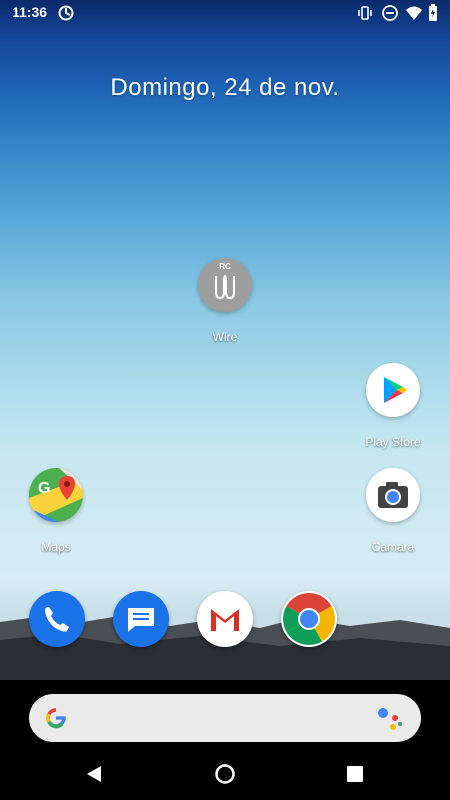 Image resolution: width=450 pixels, height=800 pixels. I want to click on app-wire: RC Wire, so click(225, 301).